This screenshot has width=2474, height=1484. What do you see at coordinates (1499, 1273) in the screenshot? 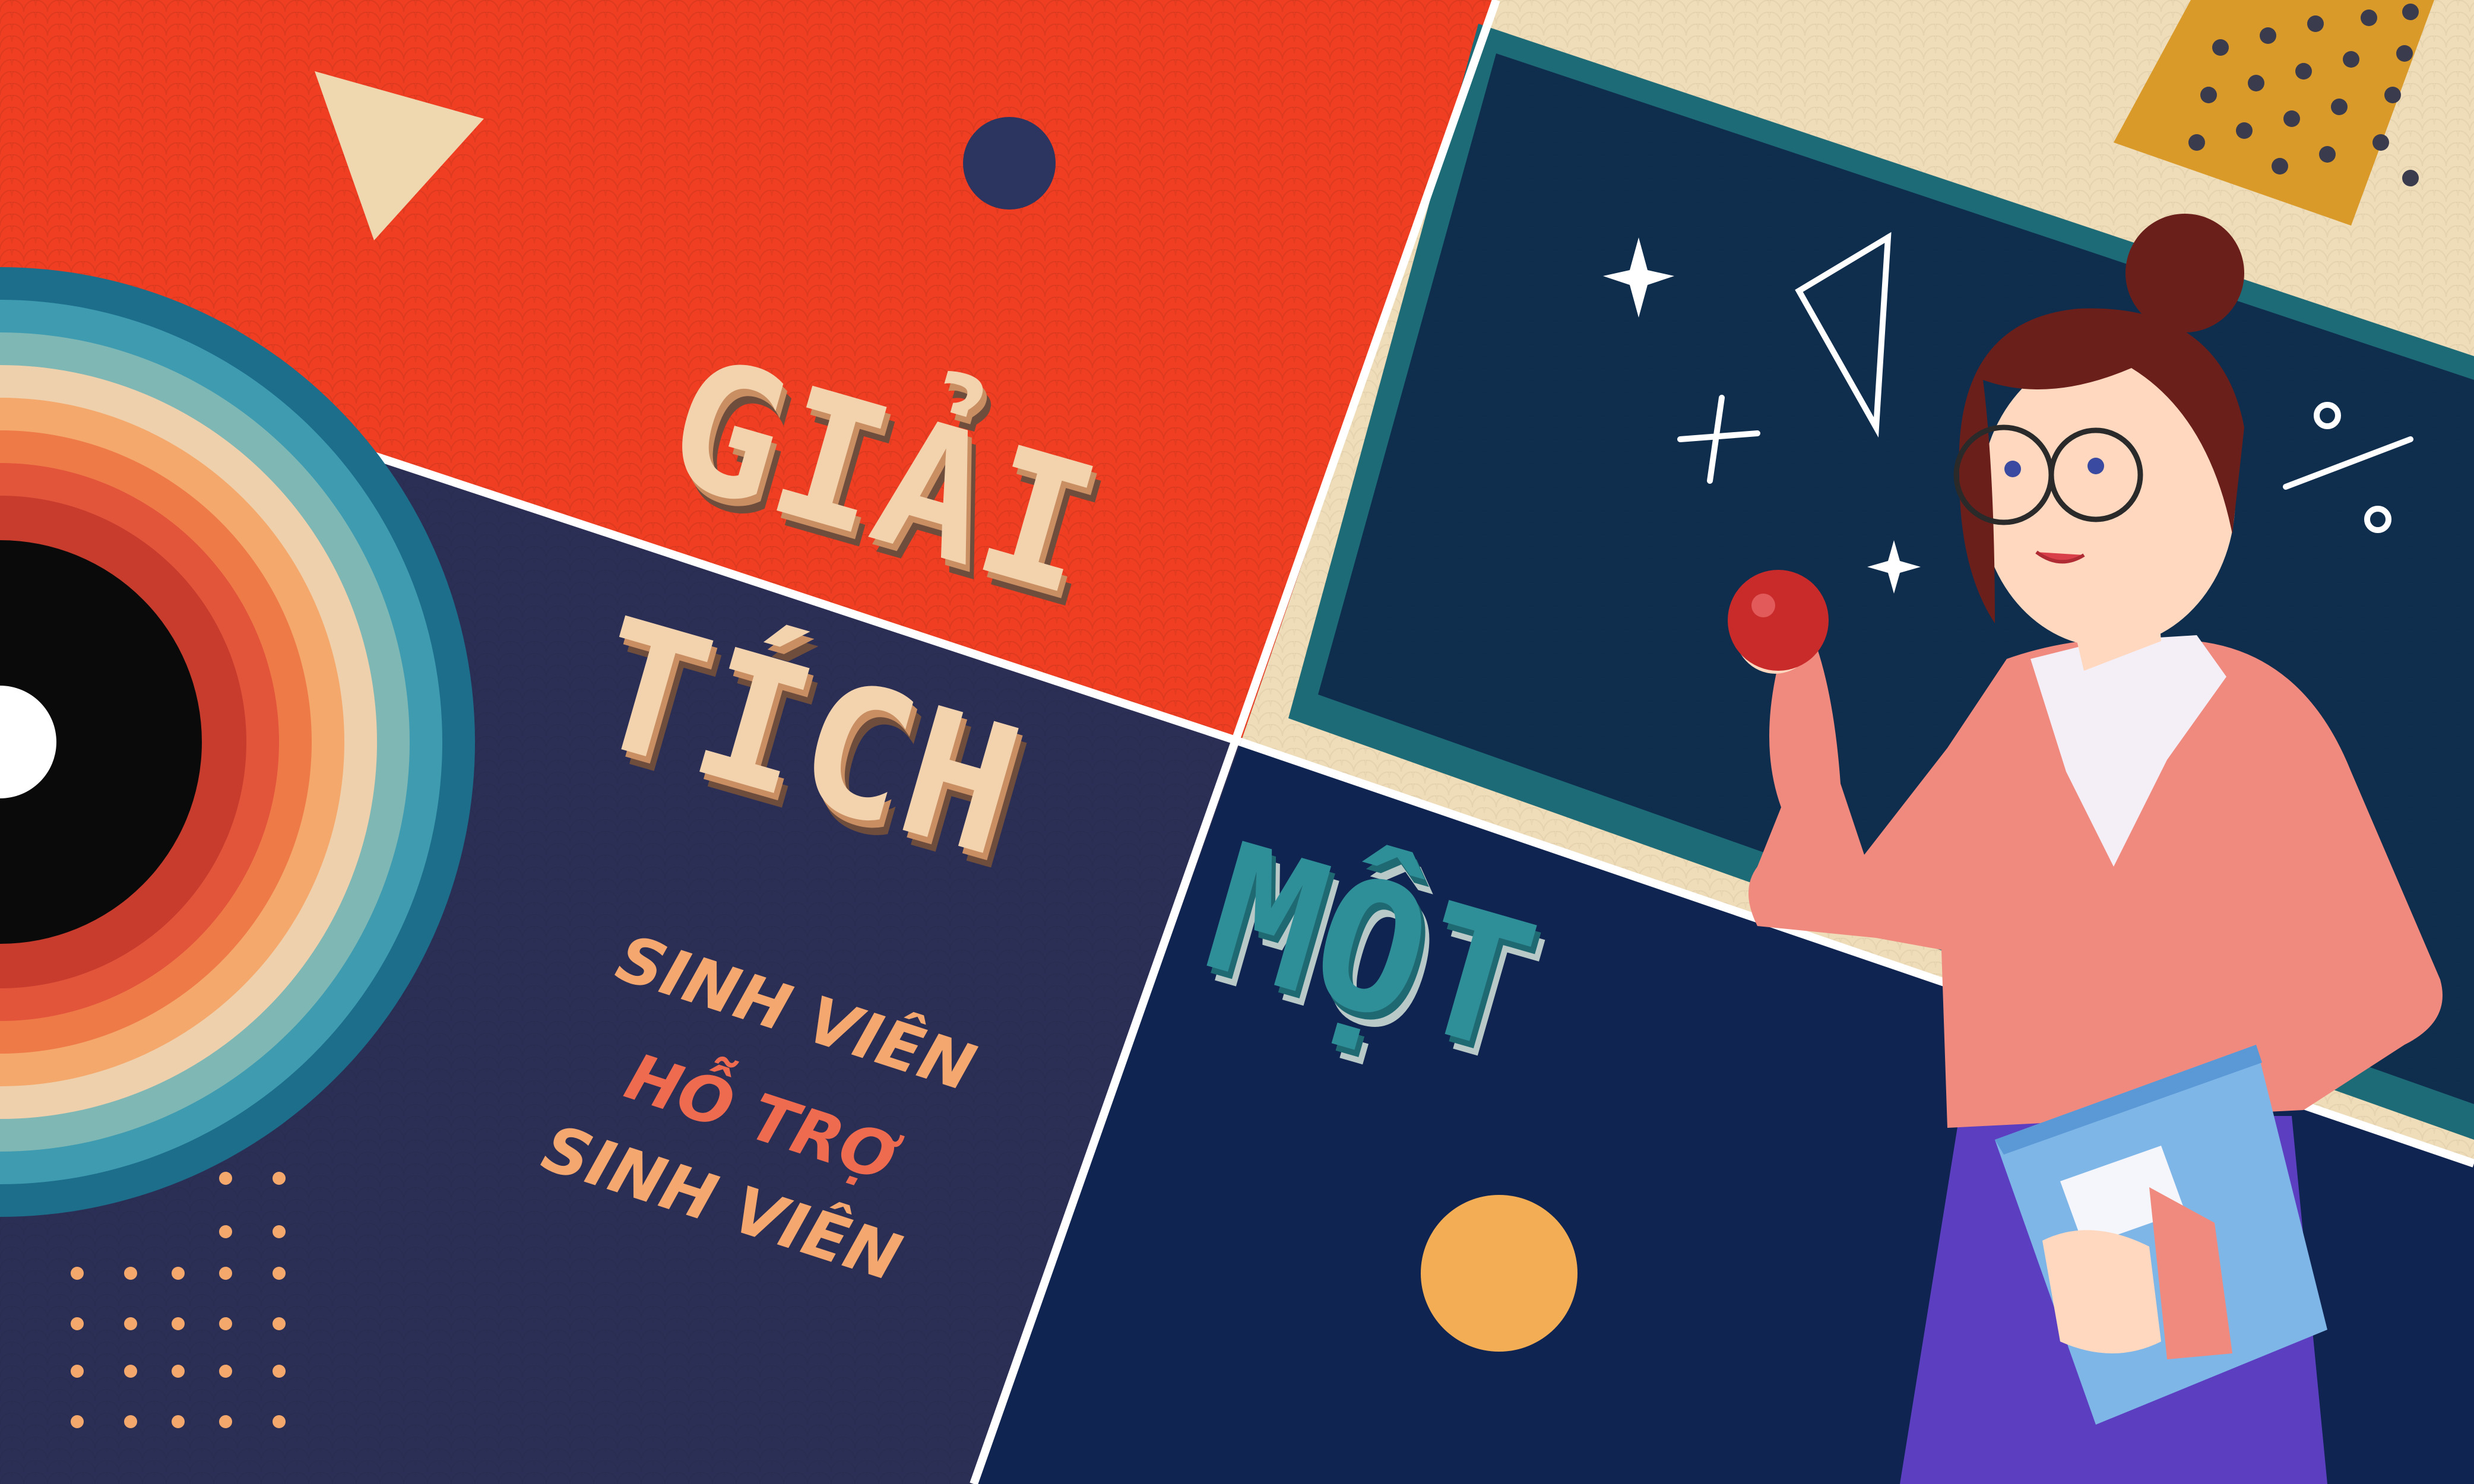
I see `yellow-circle` at bounding box center [1499, 1273].